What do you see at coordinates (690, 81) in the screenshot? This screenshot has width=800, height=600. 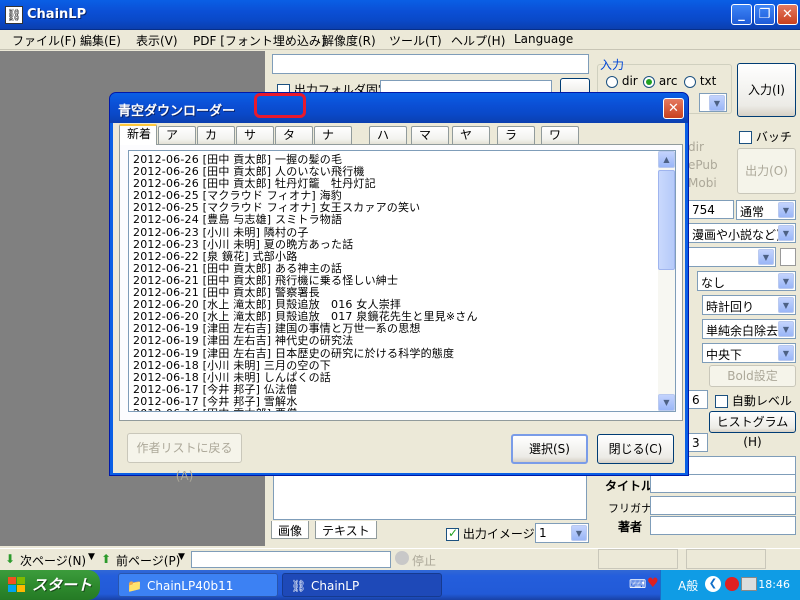 I see `radio-txt-circle` at bounding box center [690, 81].